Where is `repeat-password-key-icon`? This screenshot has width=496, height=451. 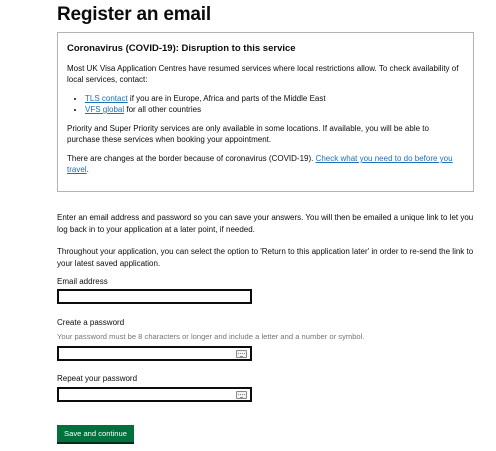
repeat-password-key-icon is located at coordinates (241, 395).